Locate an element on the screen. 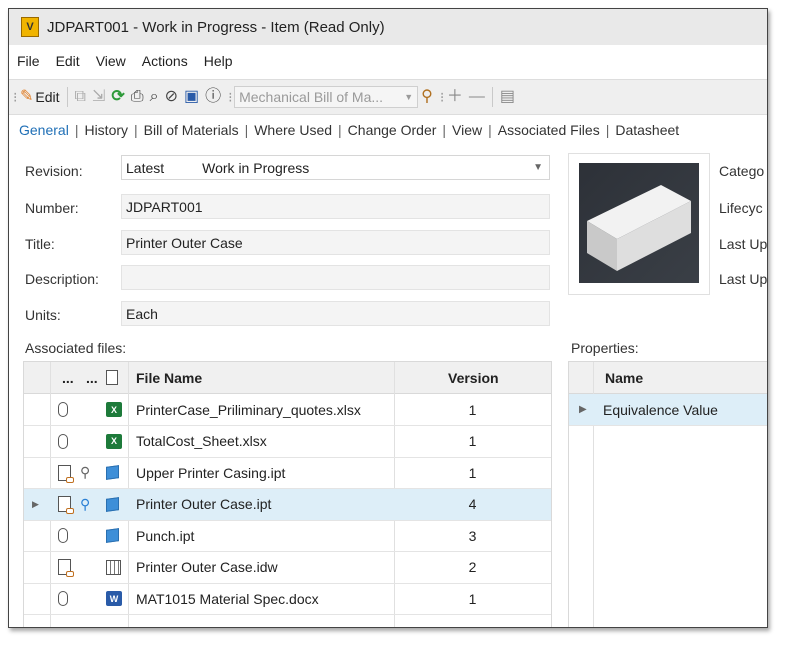 The width and height of the screenshot is (787, 646). description-label: Description: is located at coordinates (62, 279).